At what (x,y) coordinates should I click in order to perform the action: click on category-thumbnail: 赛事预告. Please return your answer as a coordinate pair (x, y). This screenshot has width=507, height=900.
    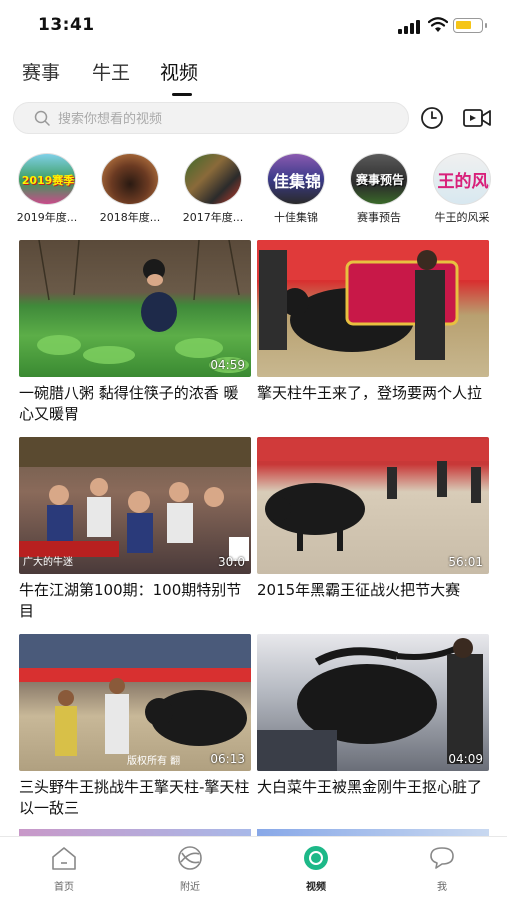
    Looking at the image, I should click on (379, 179).